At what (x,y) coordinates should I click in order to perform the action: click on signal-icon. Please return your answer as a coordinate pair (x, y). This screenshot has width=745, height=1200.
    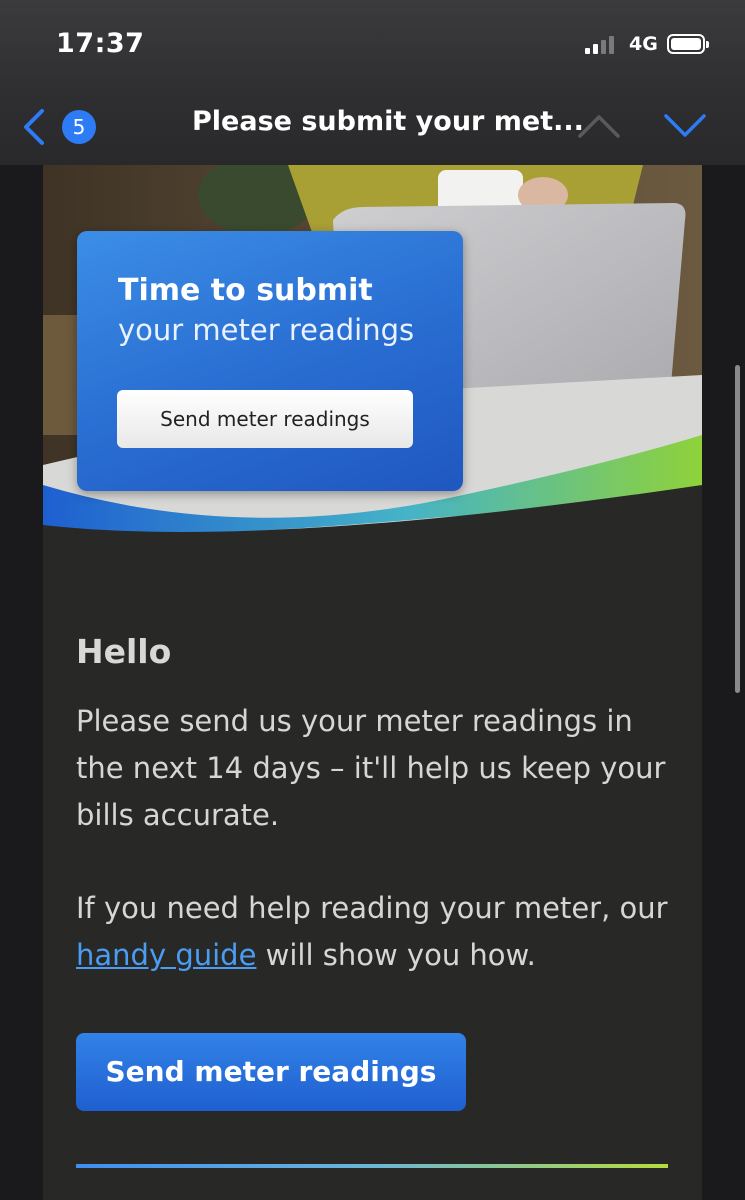
    Looking at the image, I should click on (605, 45).